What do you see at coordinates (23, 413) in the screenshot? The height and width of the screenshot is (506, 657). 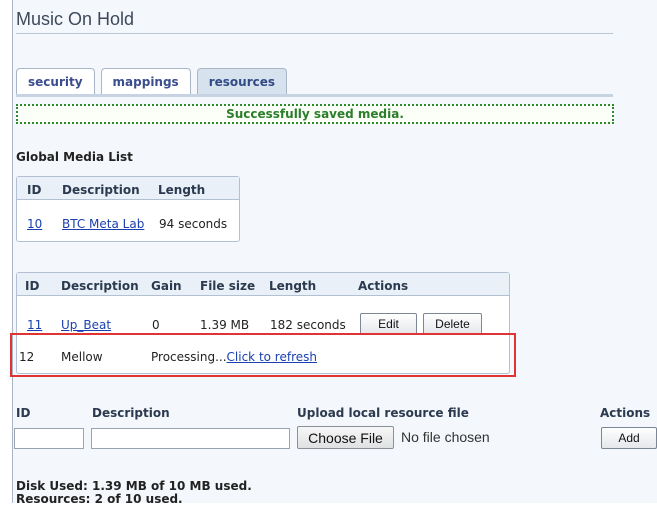 I see `upload-header-id: ID` at bounding box center [23, 413].